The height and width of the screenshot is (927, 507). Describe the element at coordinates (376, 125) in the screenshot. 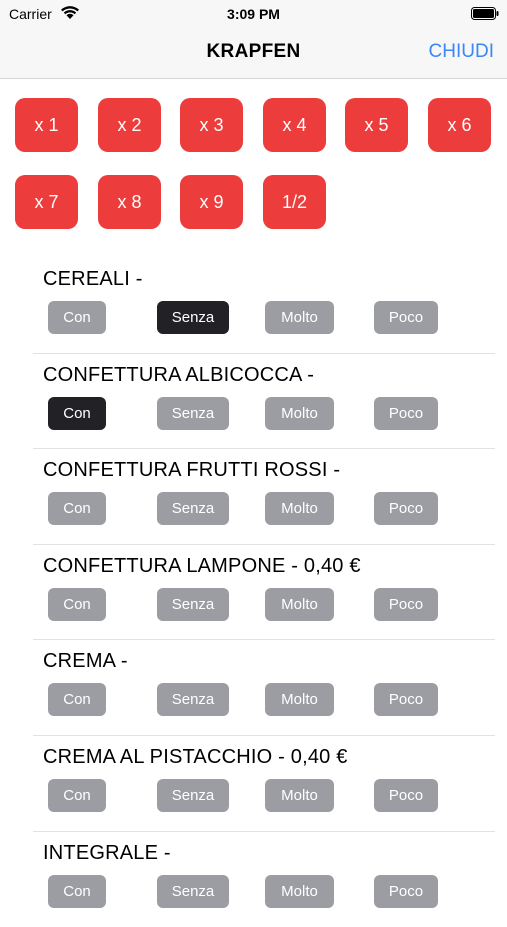

I see `multiplier-x5-button: x 5` at that location.